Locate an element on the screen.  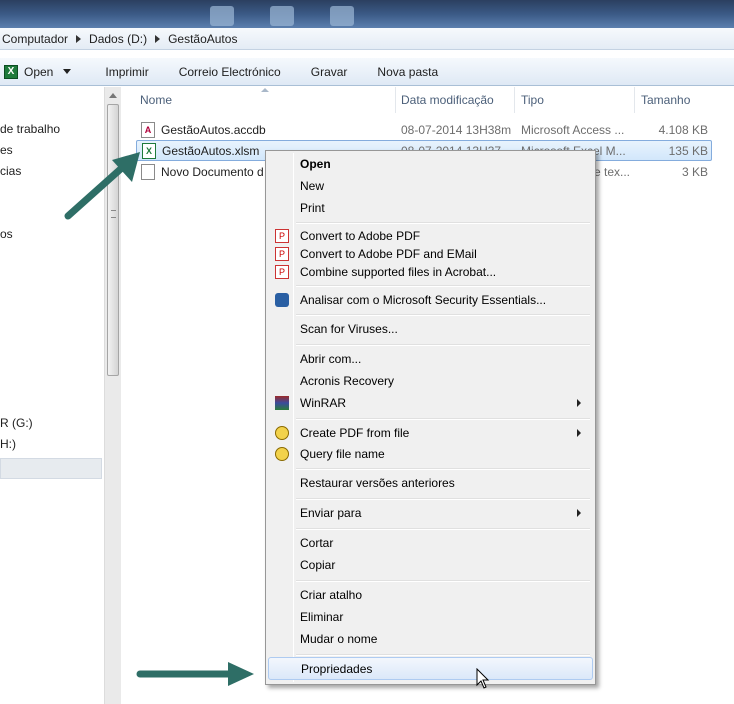
menu-item-delete: Eliminar is located at coordinates (430, 617).